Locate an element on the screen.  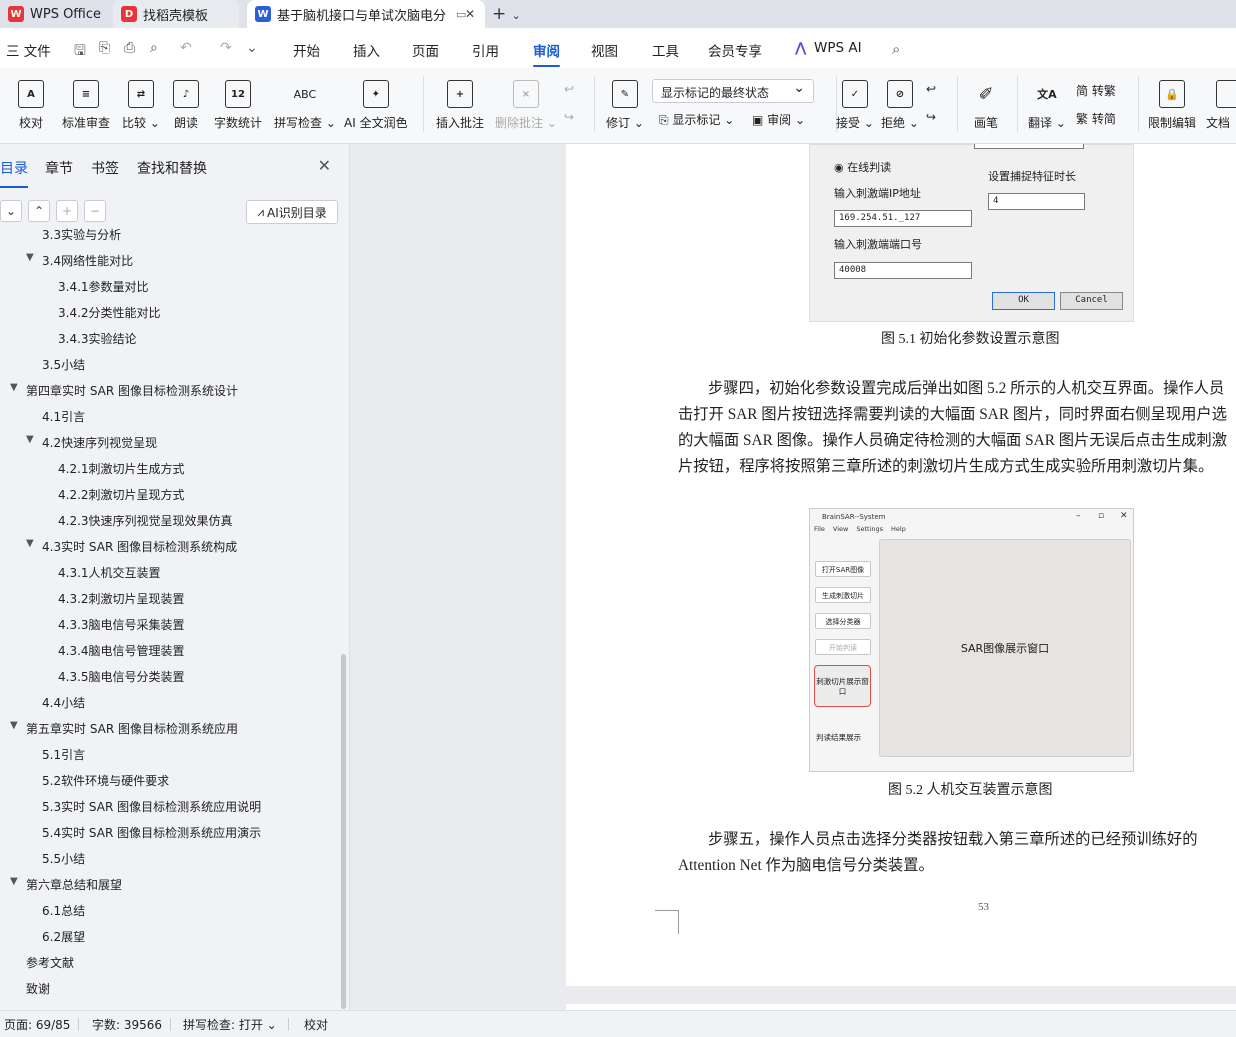
save-icon: 🖫 is located at coordinates (80, 52).